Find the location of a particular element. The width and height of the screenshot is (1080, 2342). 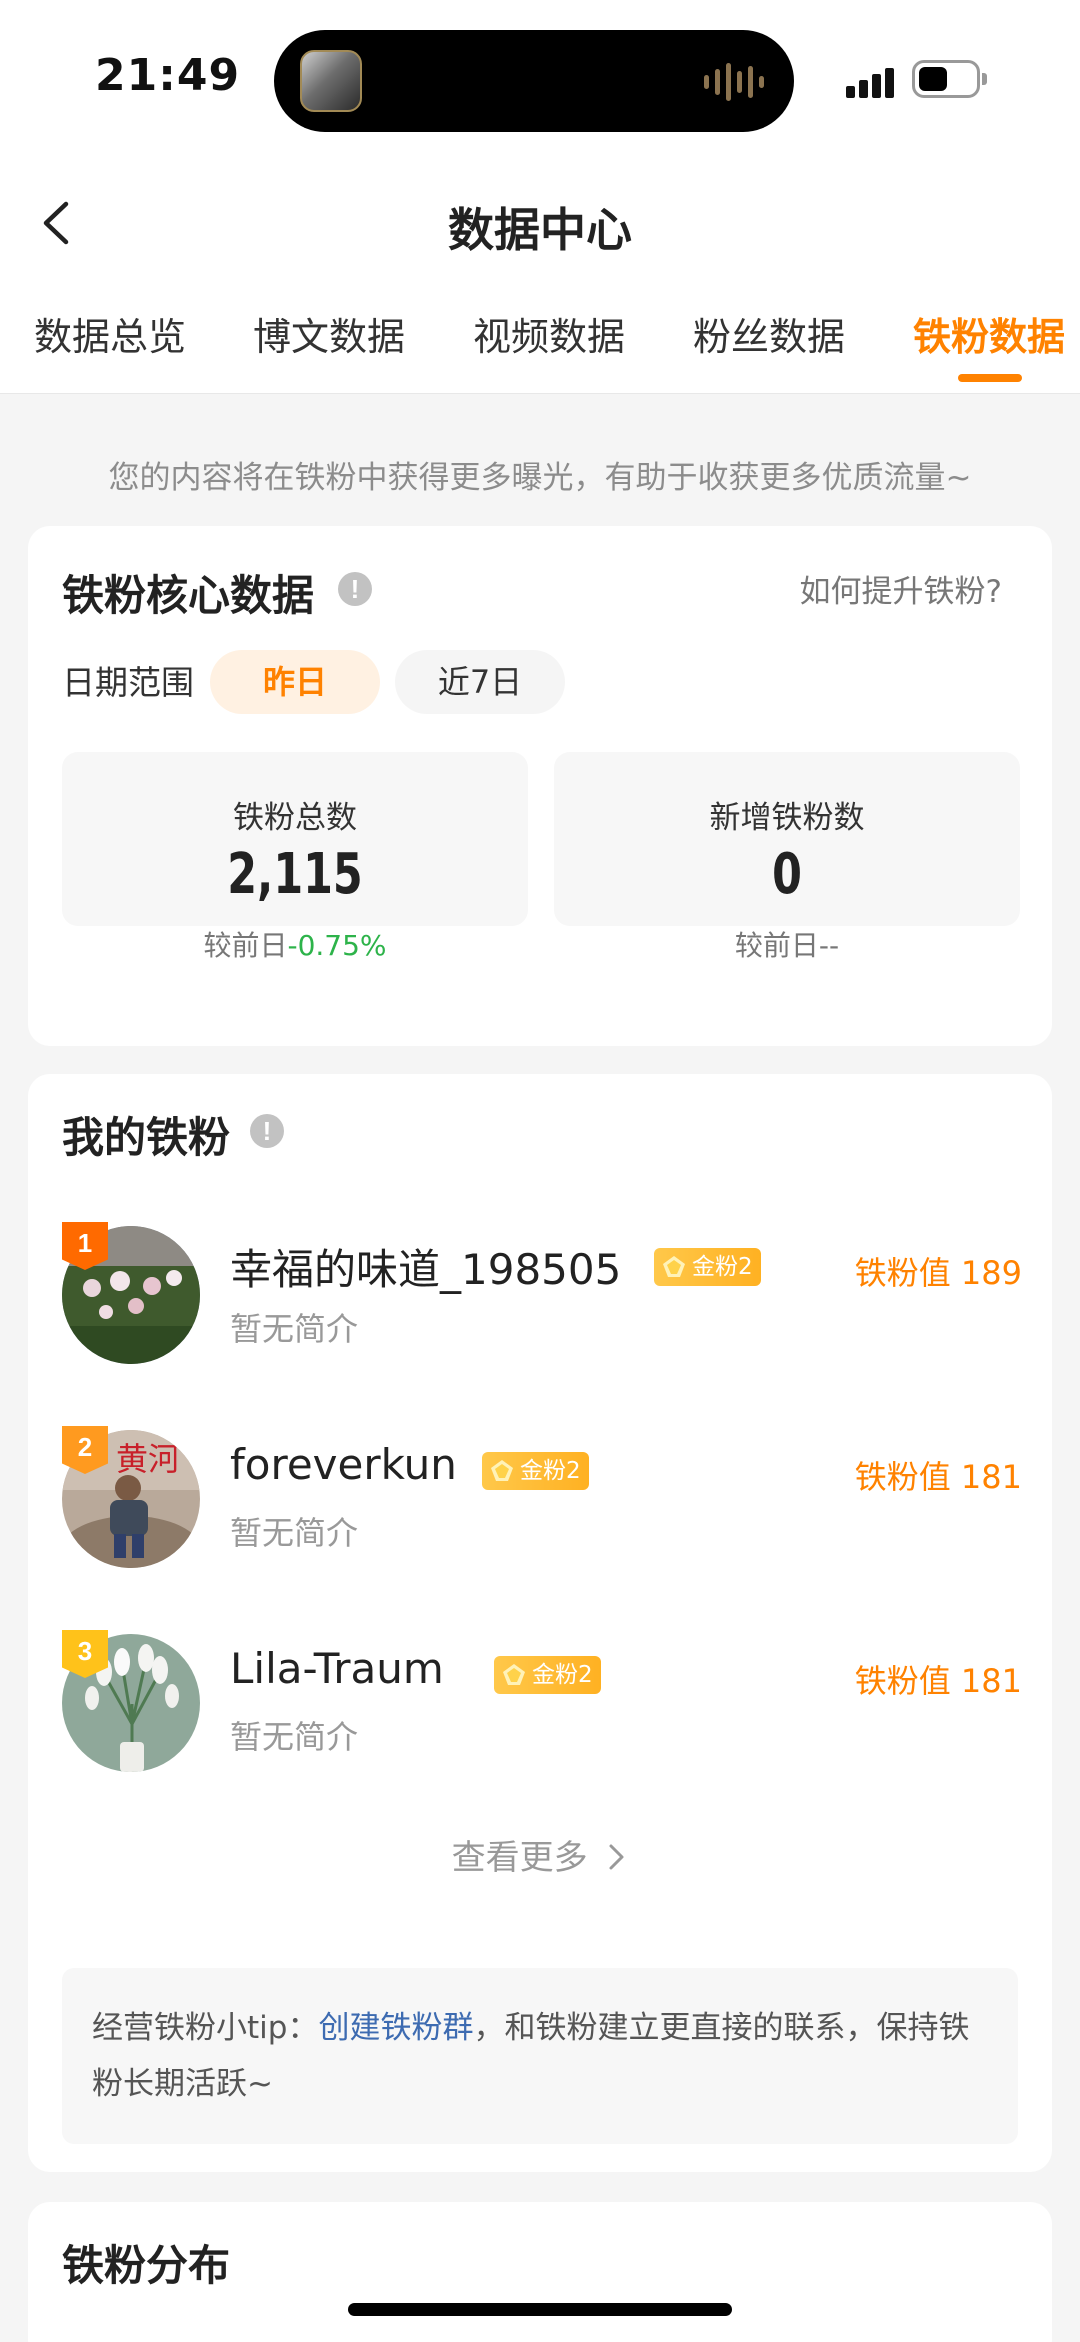

date-option-yesterday: 昨日 is located at coordinates (295, 682).